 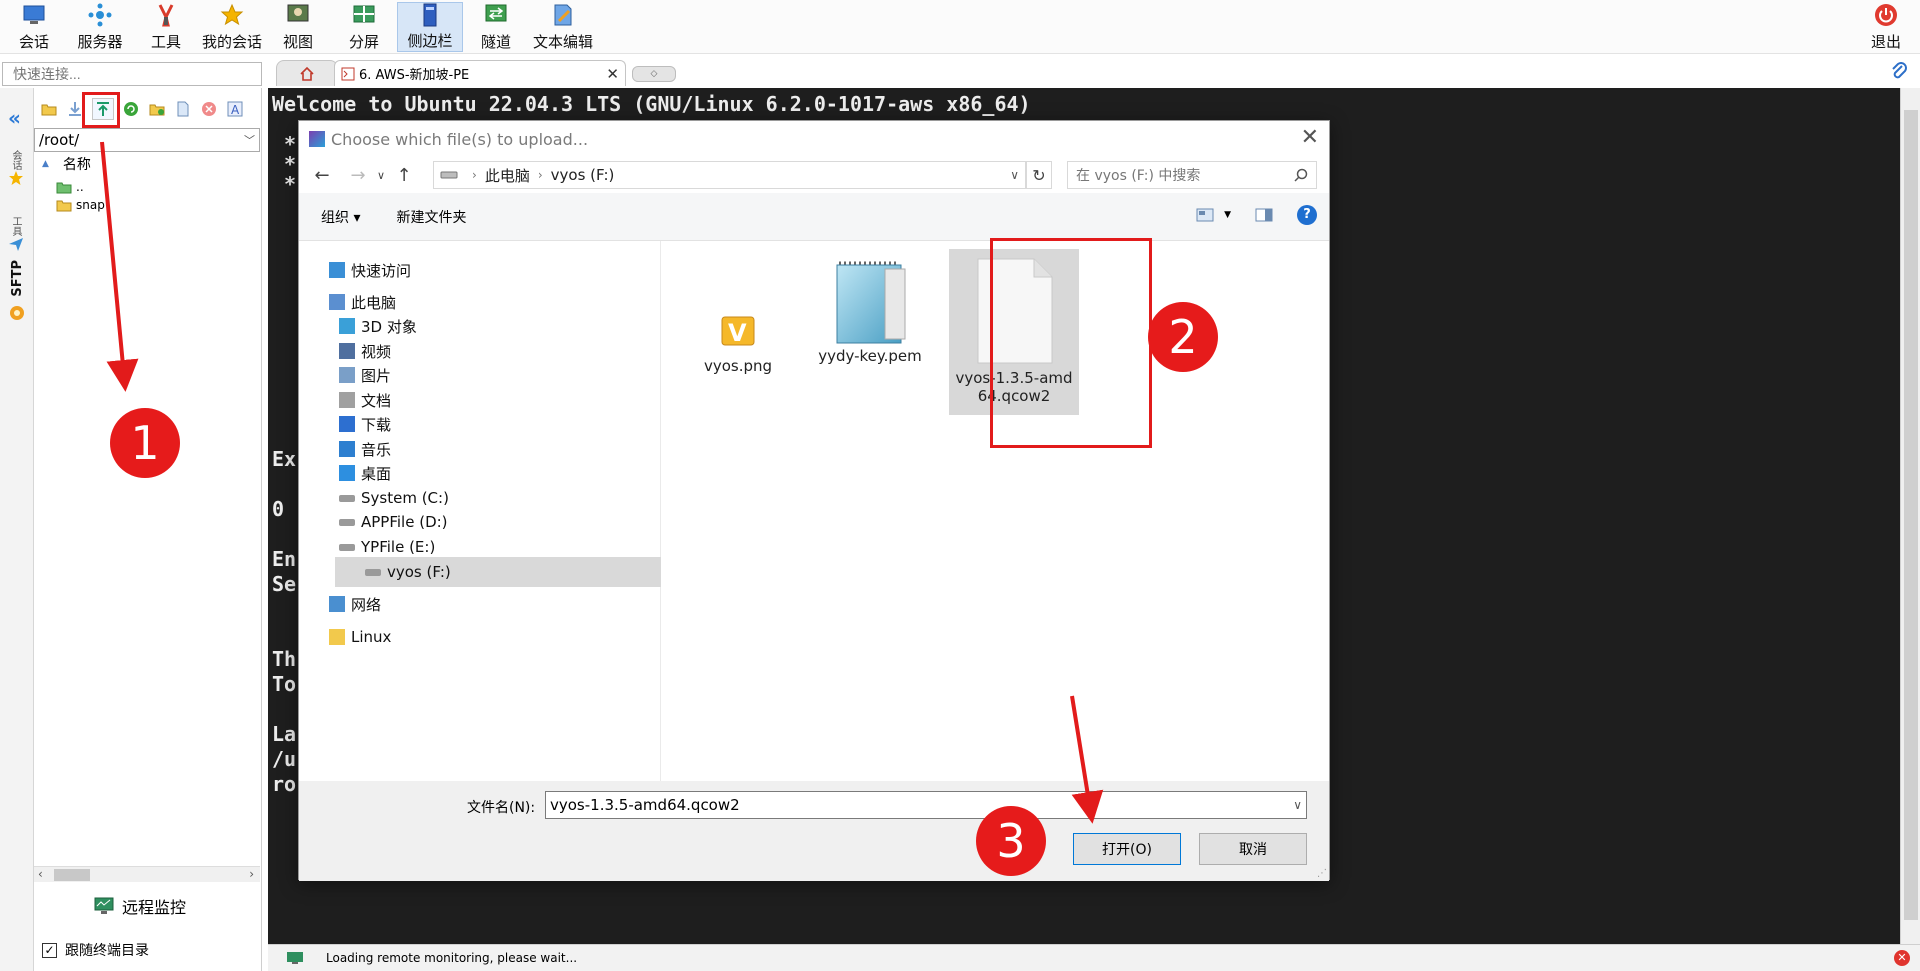 What do you see at coordinates (507, 175) in the screenshot?
I see `breadcrumb-this-pc: 此电脑` at bounding box center [507, 175].